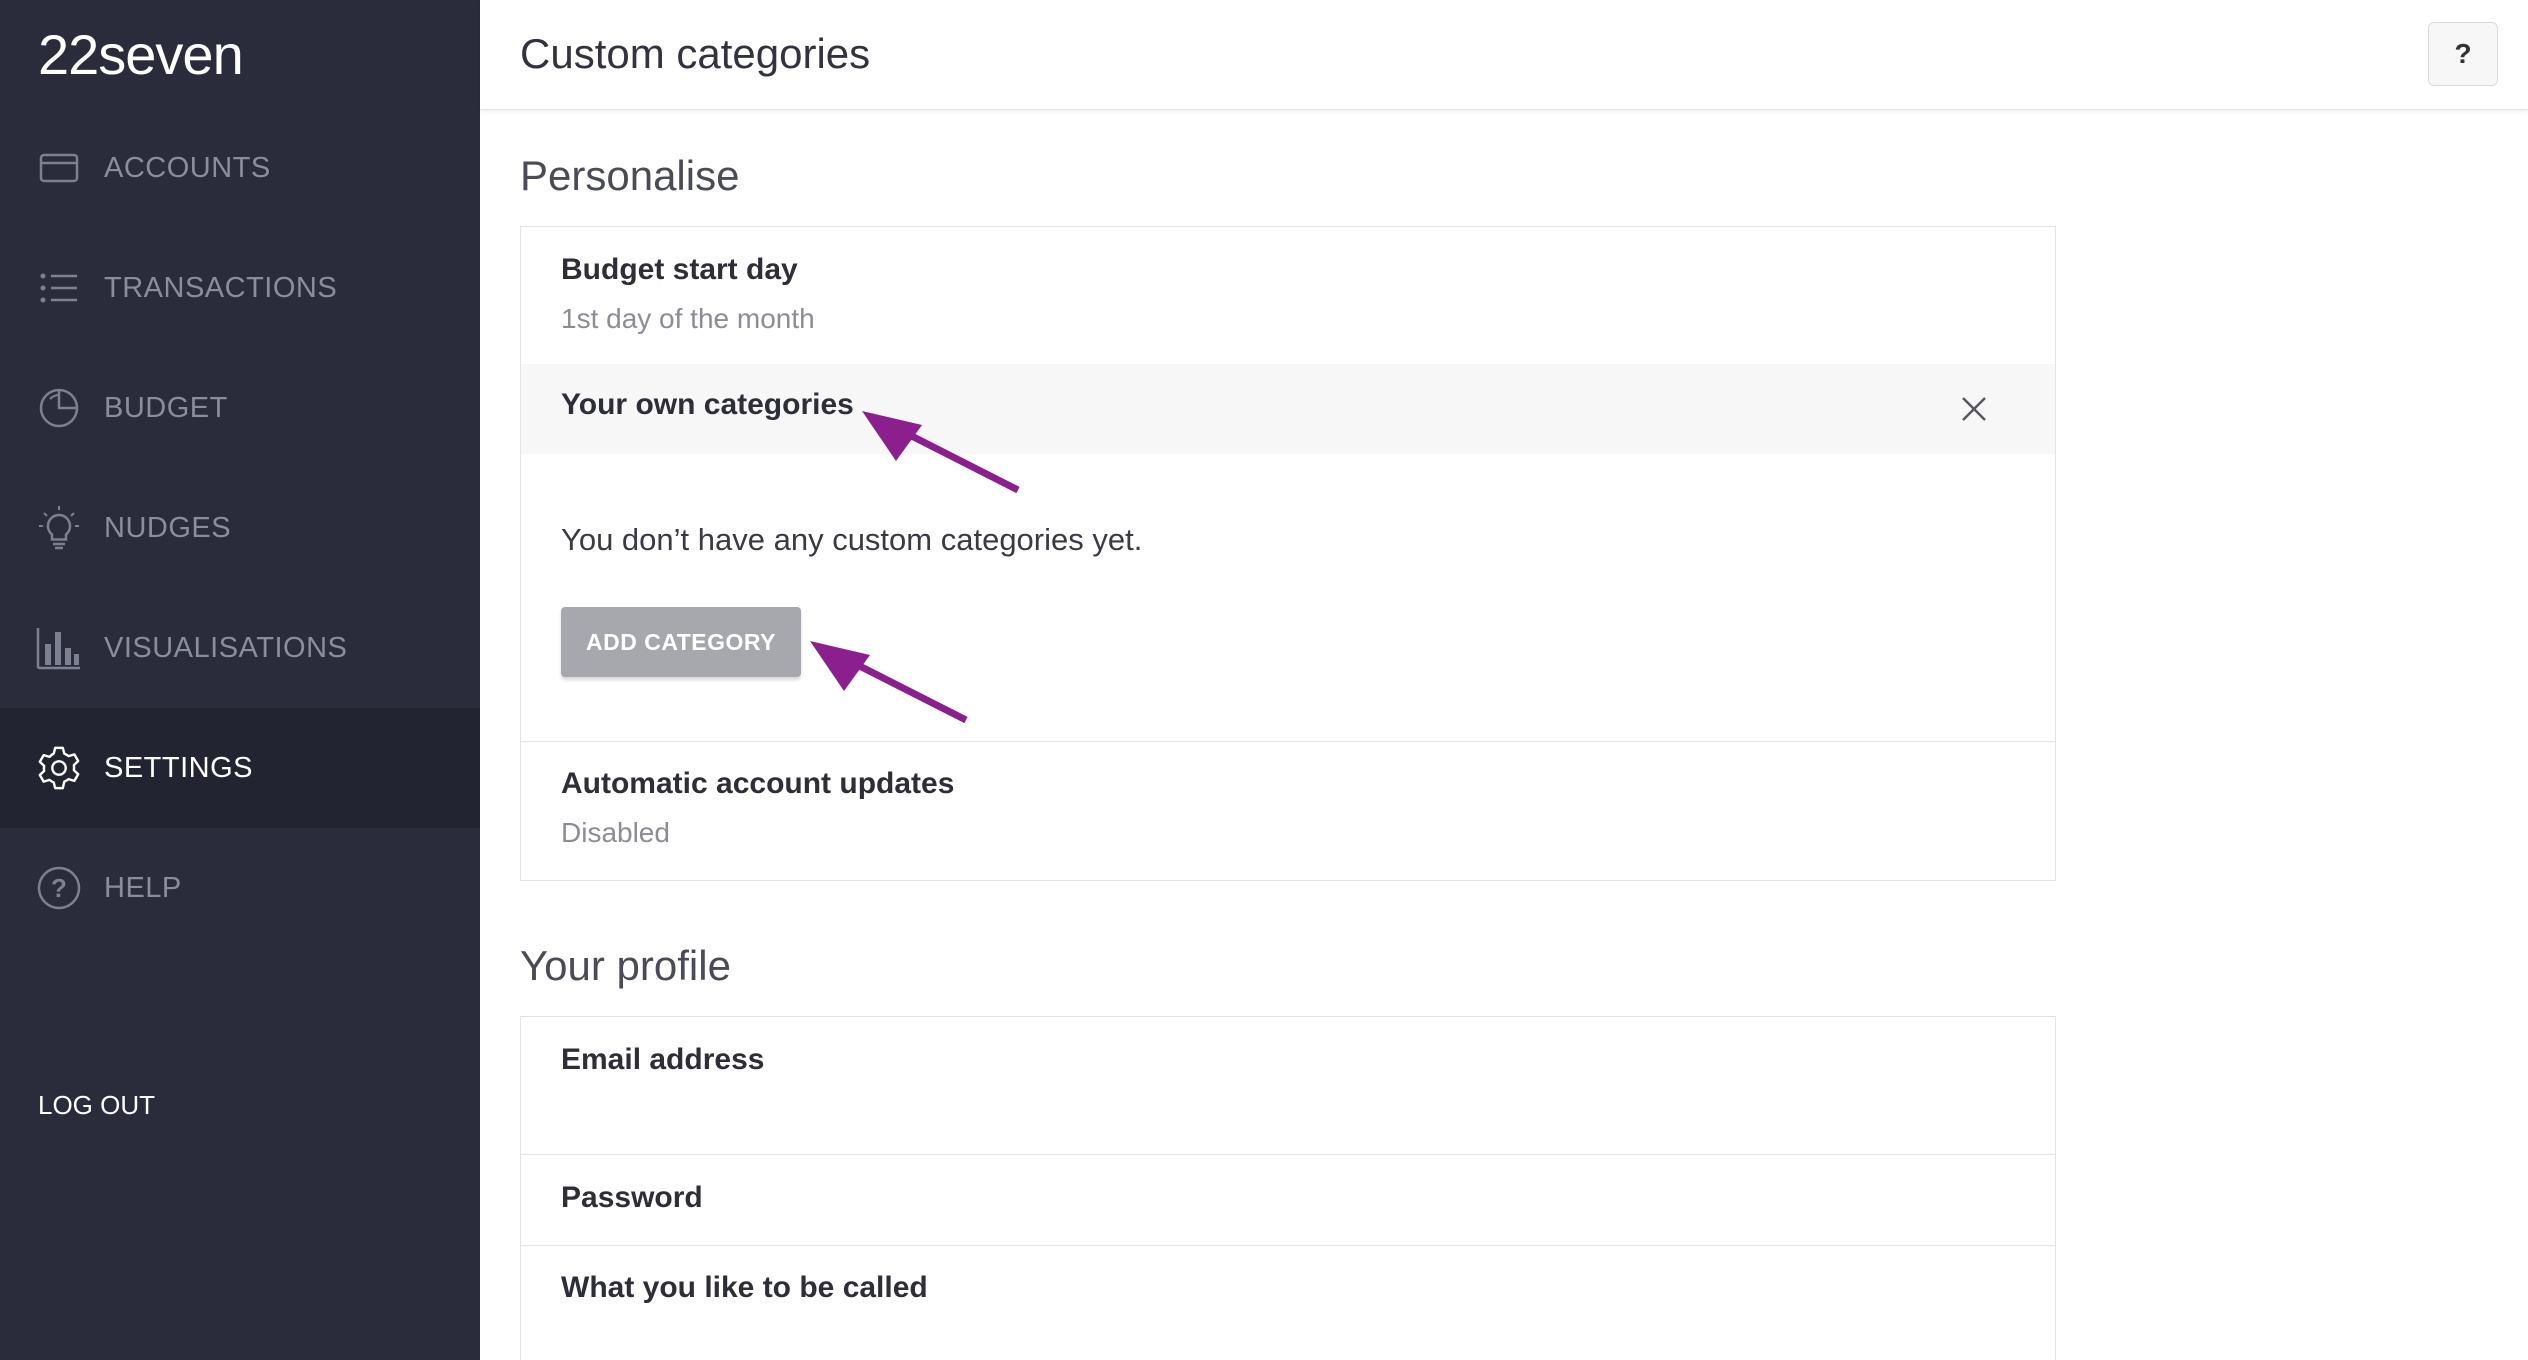  Describe the element at coordinates (758, 783) in the screenshot. I see `auto-updates-label: Automatic account updates` at that location.